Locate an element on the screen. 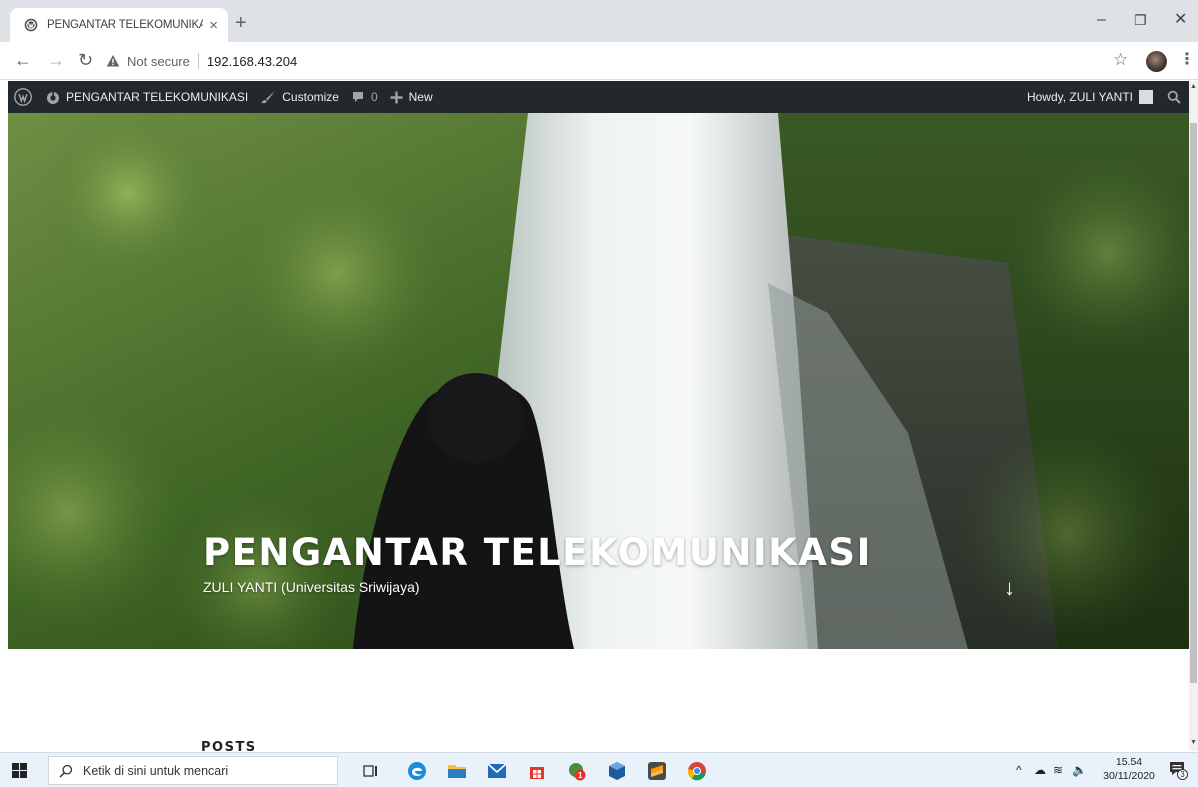 The image size is (1198, 787). onedrive-icon: ☁ is located at coordinates (1040, 770).